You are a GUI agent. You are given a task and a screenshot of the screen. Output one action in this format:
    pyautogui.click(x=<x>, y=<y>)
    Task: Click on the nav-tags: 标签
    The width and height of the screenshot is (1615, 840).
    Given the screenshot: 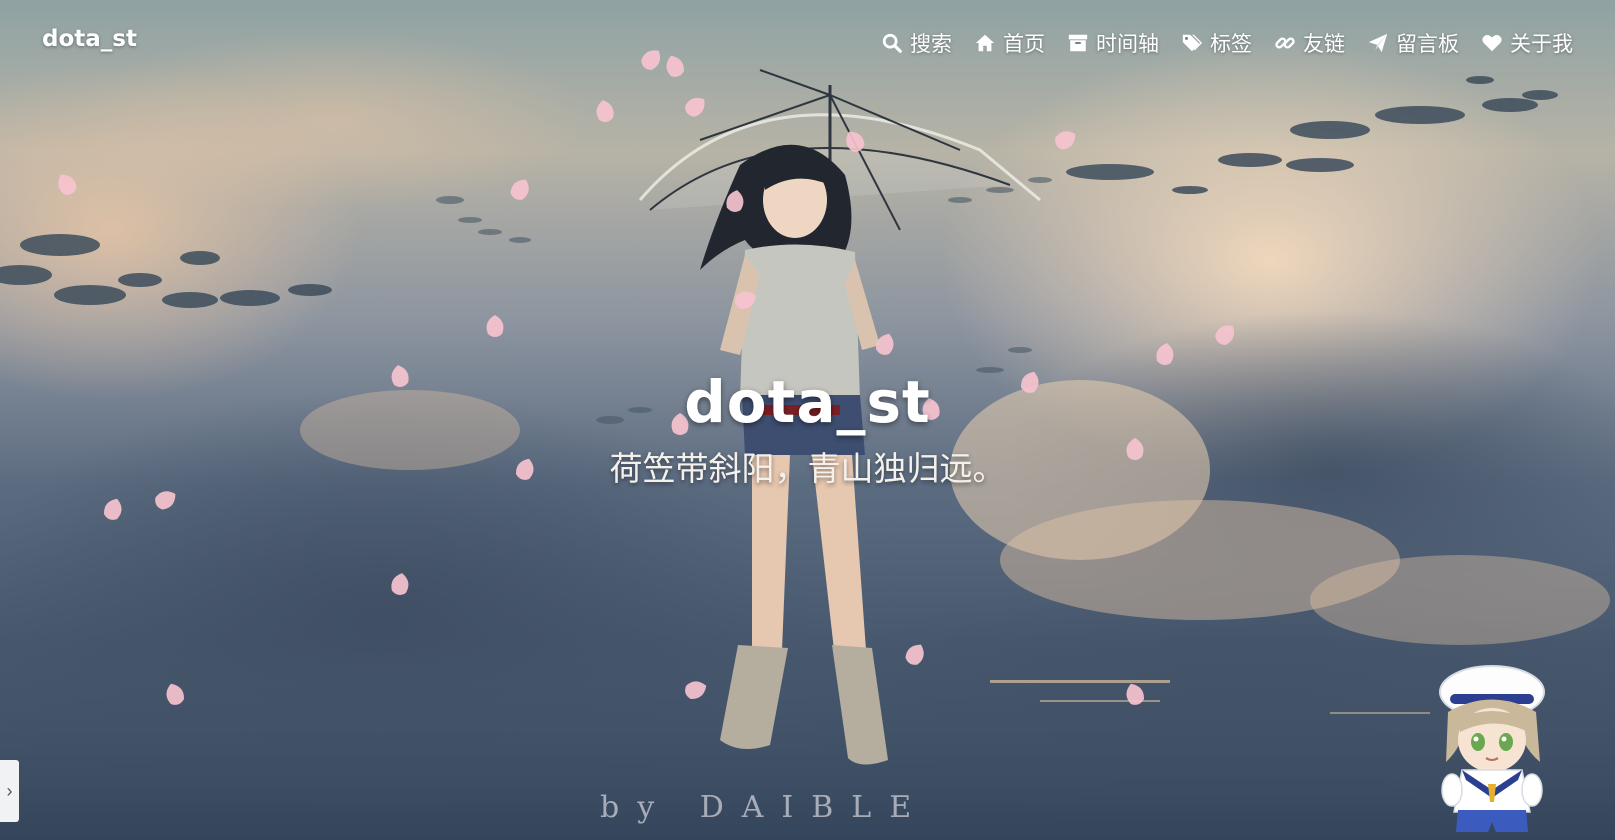 What is the action you would take?
    pyautogui.click(x=1216, y=43)
    